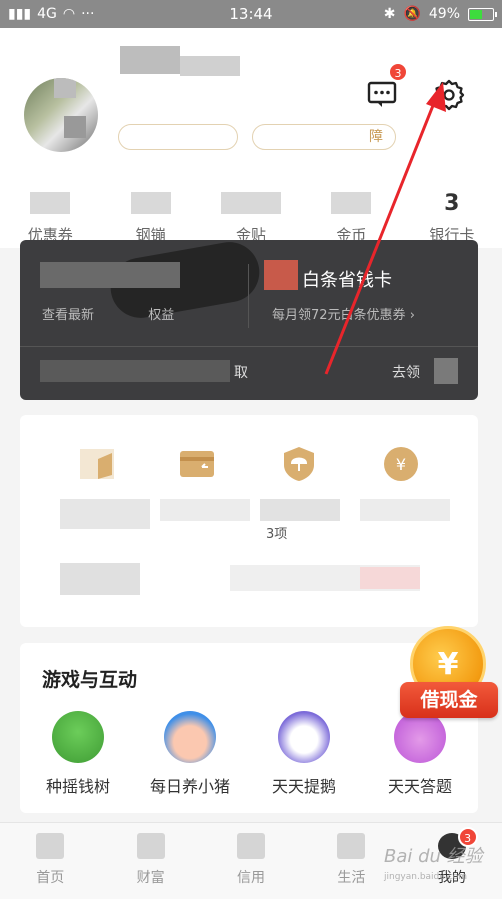  Describe the element at coordinates (449, 674) in the screenshot. I see `borrow-cash-float: ¥ 借现金` at that location.